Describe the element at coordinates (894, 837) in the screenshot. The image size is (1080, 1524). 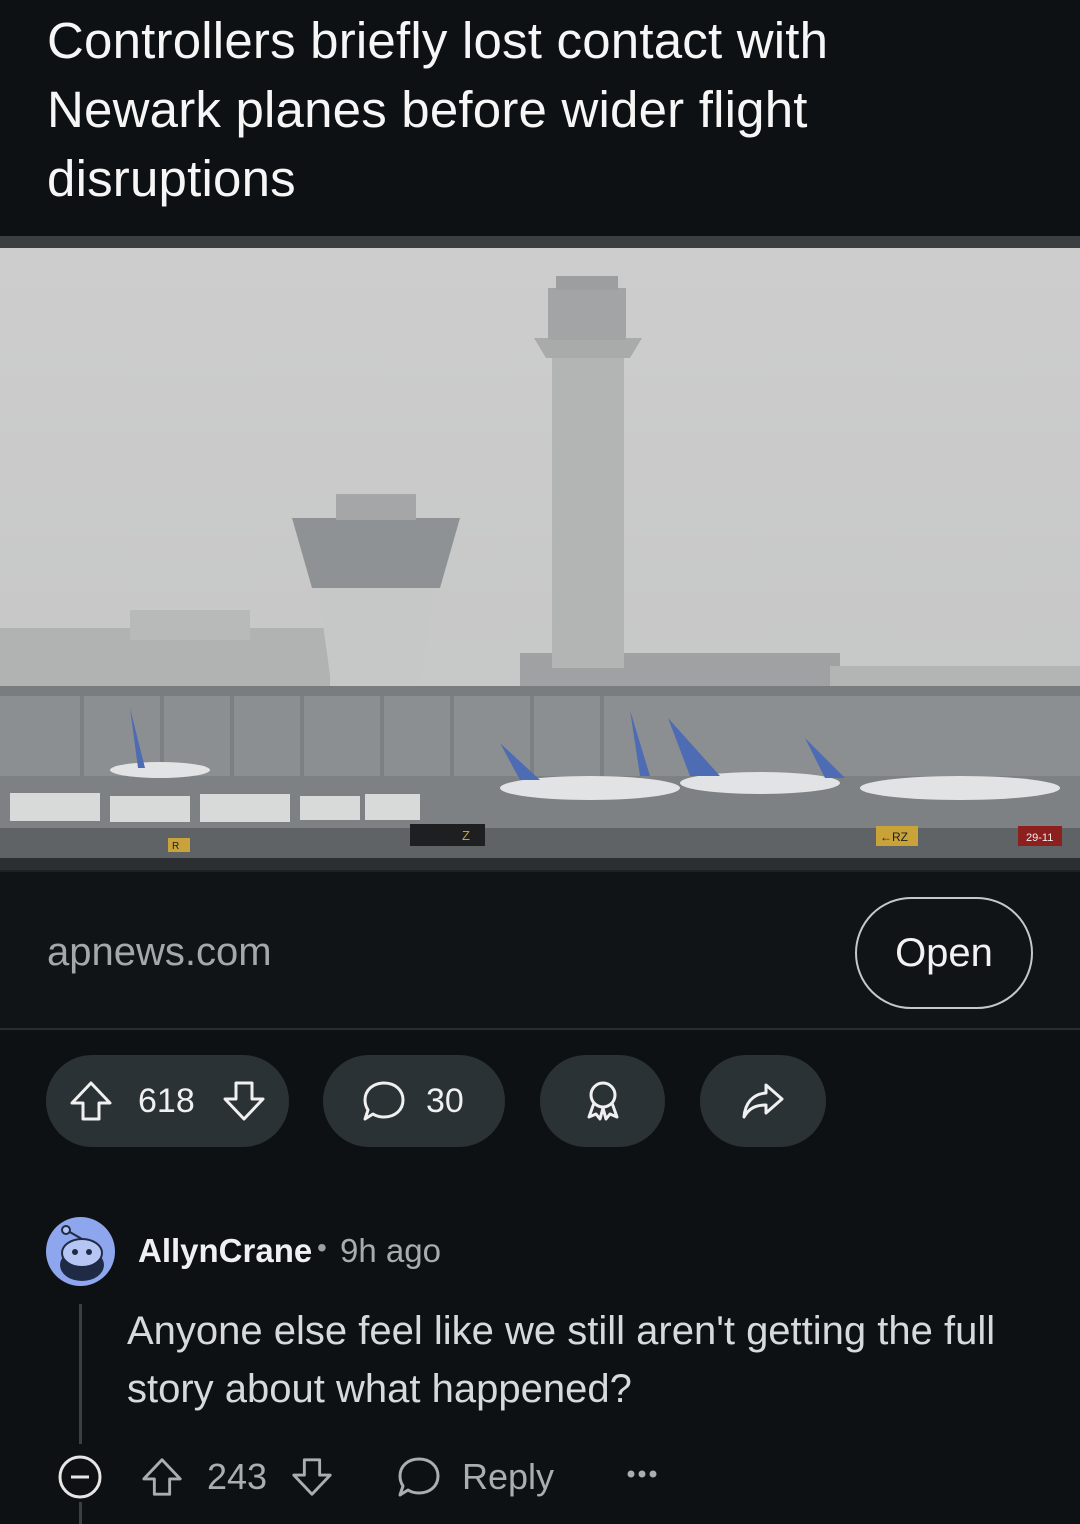
I see `sign-rz: ←RZ` at that location.